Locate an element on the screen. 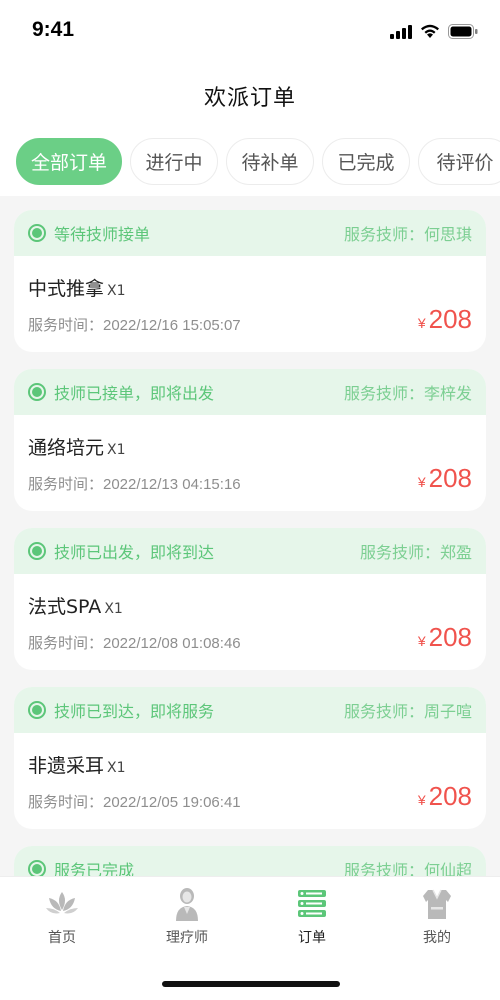 Image resolution: width=500 pixels, height=1000 pixels. tabbar-item-home: 首页 is located at coordinates (62, 917).